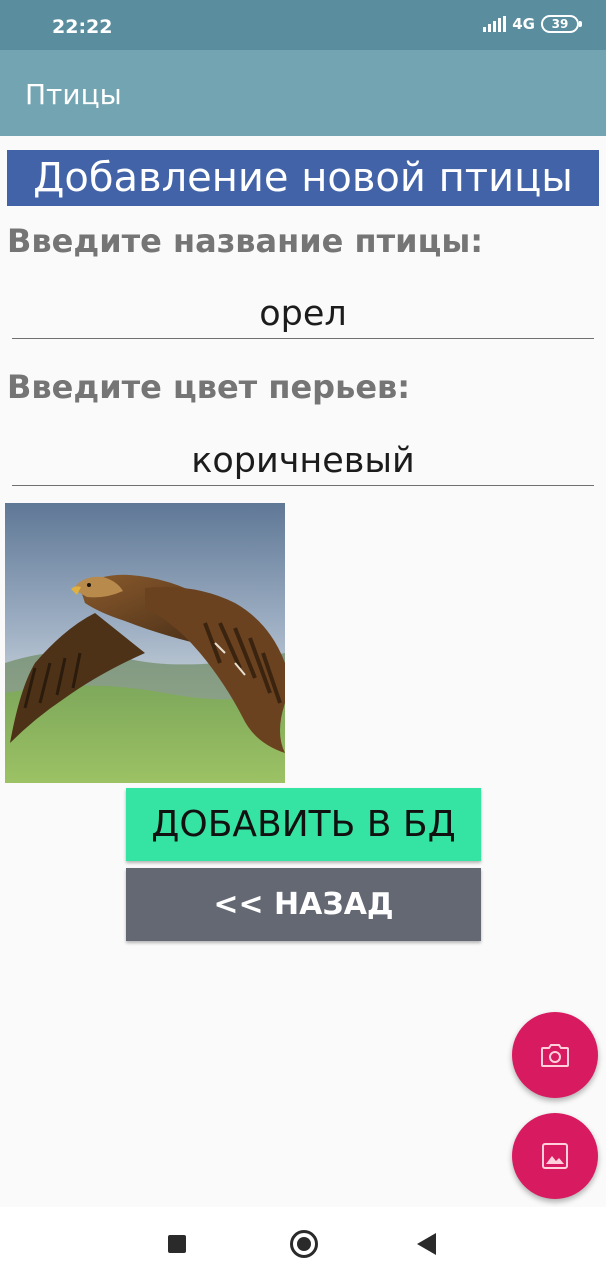 The image size is (606, 1280). Describe the element at coordinates (73, 94) in the screenshot. I see `app-title: Птицы` at that location.